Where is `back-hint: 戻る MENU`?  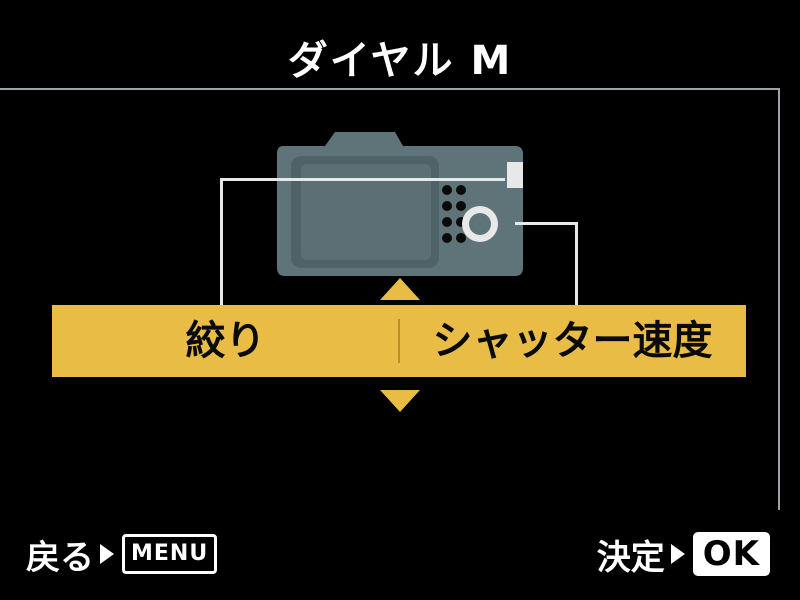
back-hint: 戻る MENU is located at coordinates (122, 554).